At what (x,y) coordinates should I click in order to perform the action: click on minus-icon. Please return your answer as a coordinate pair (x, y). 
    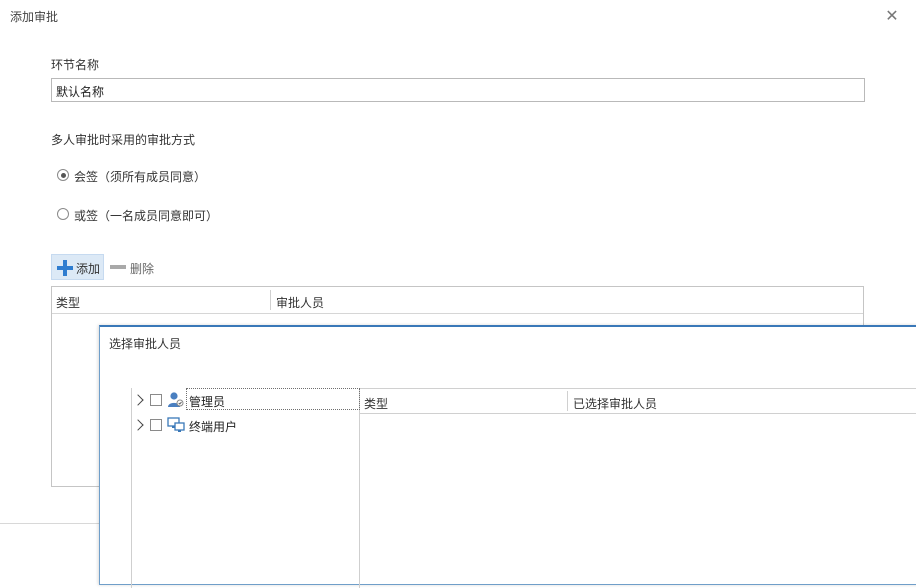
    Looking at the image, I should click on (118, 267).